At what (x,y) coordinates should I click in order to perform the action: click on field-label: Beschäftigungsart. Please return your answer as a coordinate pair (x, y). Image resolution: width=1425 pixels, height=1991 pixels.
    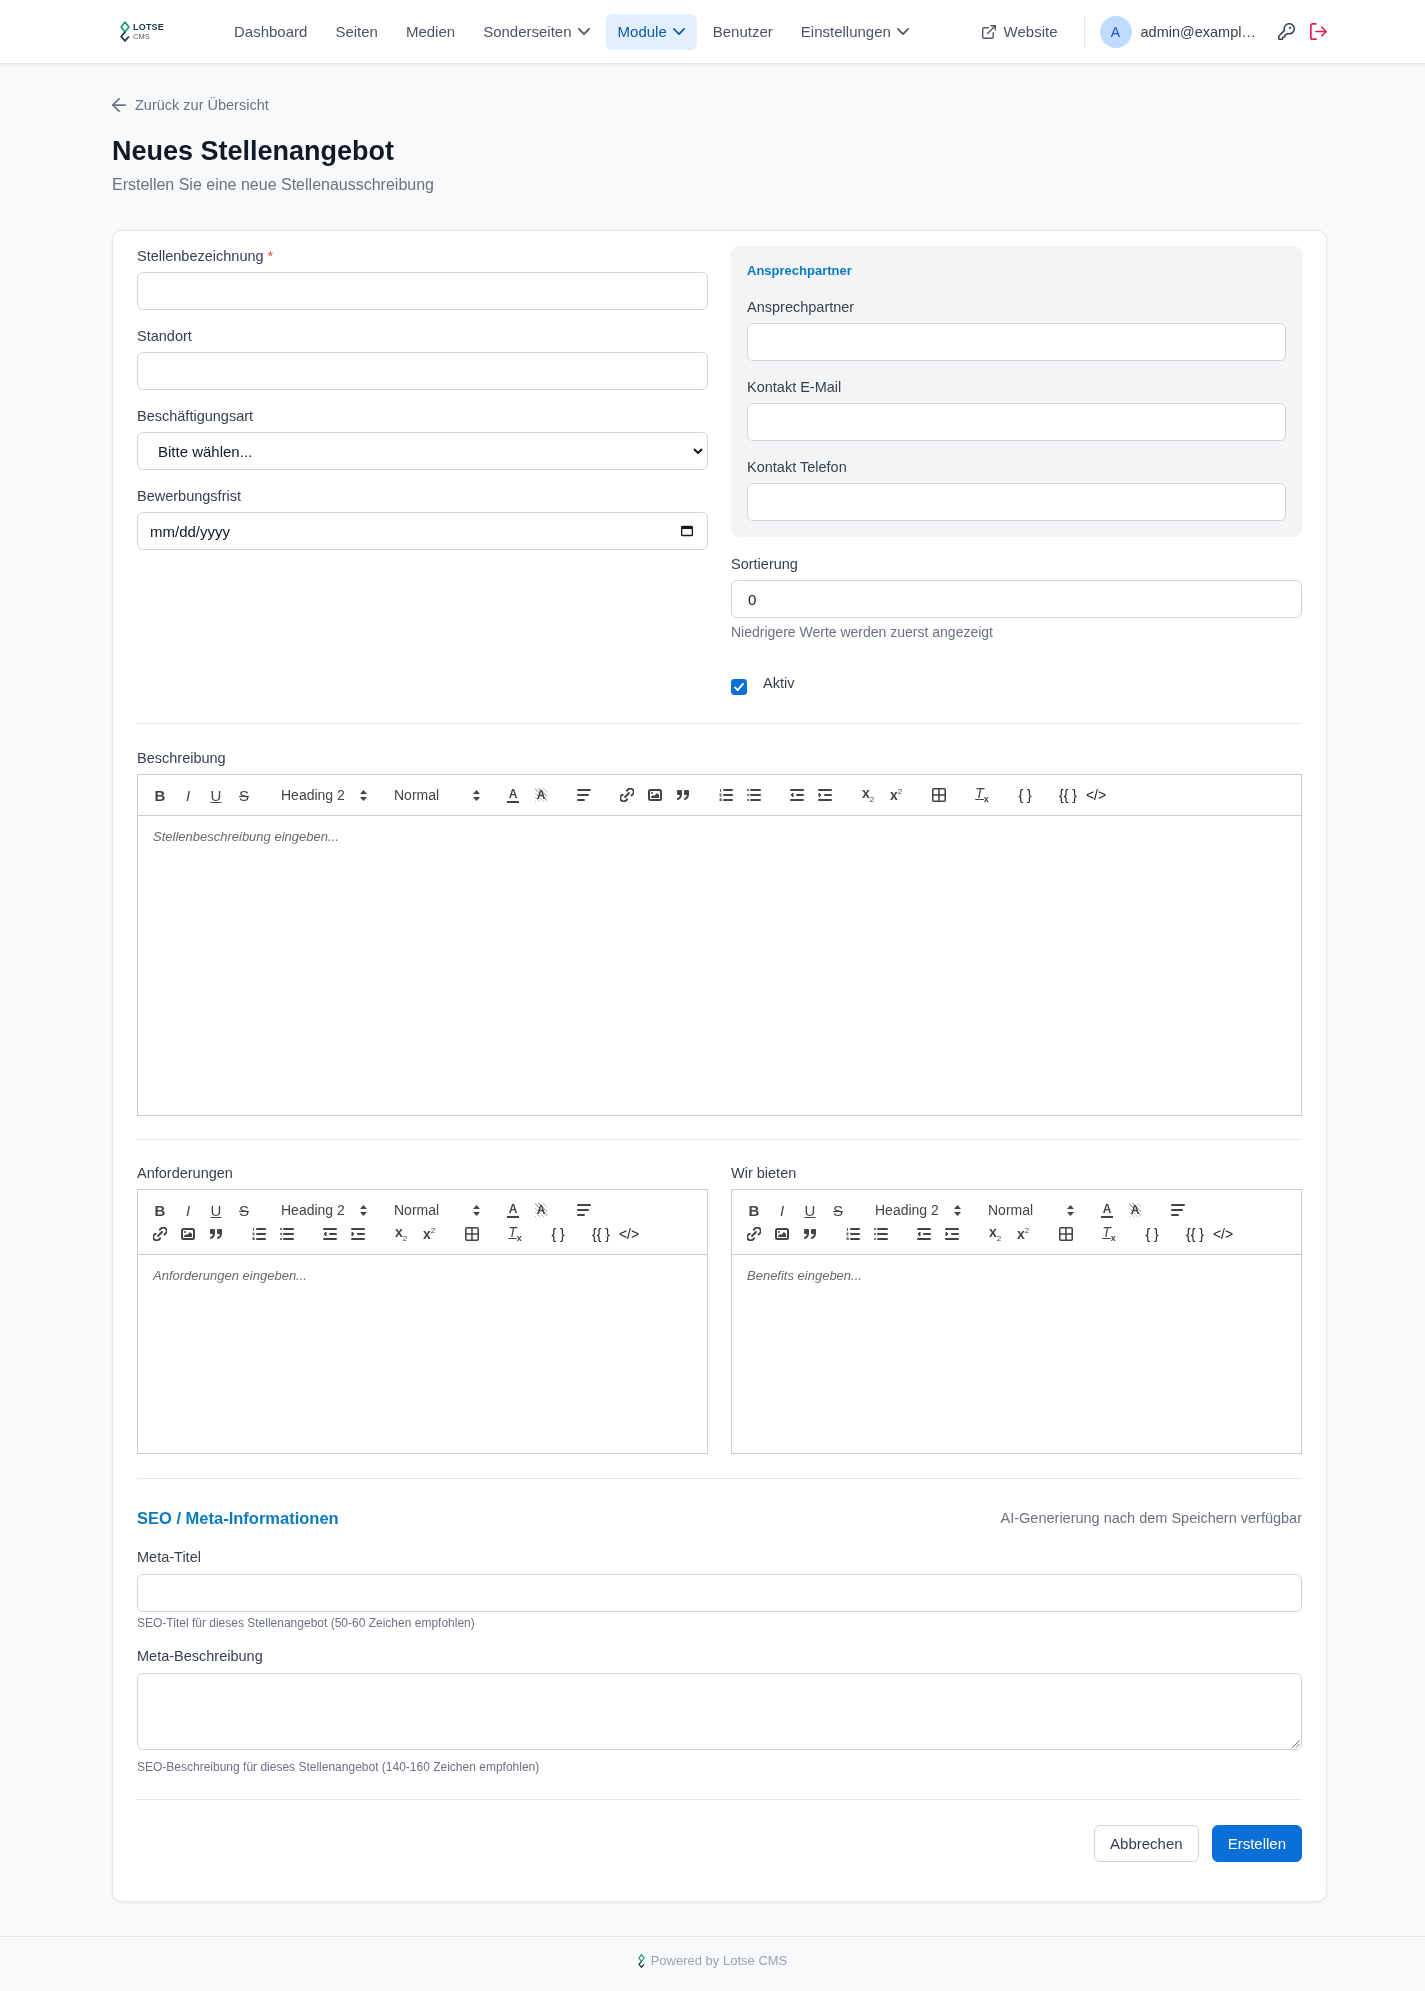
    Looking at the image, I should click on (196, 416).